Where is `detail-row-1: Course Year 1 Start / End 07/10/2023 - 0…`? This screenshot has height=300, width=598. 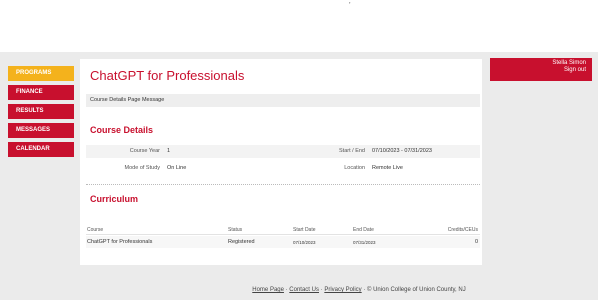 detail-row-1: Course Year 1 Start / End 07/10/2023 - 0… is located at coordinates (283, 151).